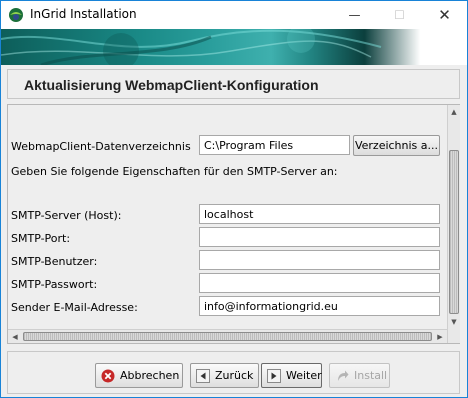  Describe the element at coordinates (319, 214) in the screenshot. I see `smtp-host-input: localhost` at that location.